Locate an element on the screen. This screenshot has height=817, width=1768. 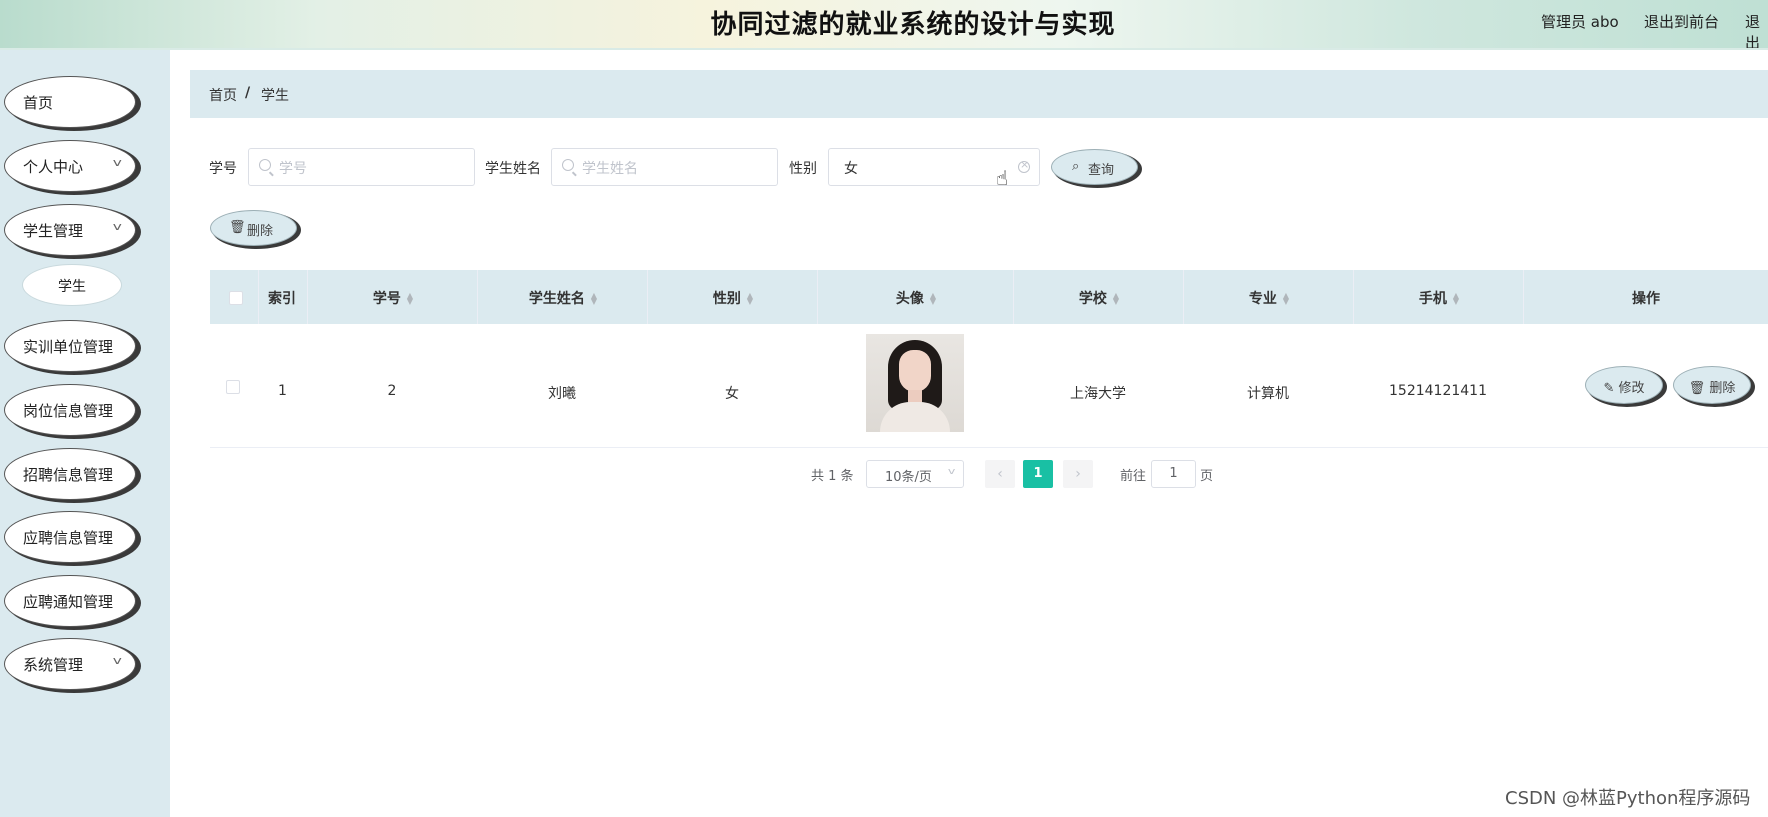
sidebar-item-recruitment-info: 招聘信息管理 is located at coordinates (70, 474).